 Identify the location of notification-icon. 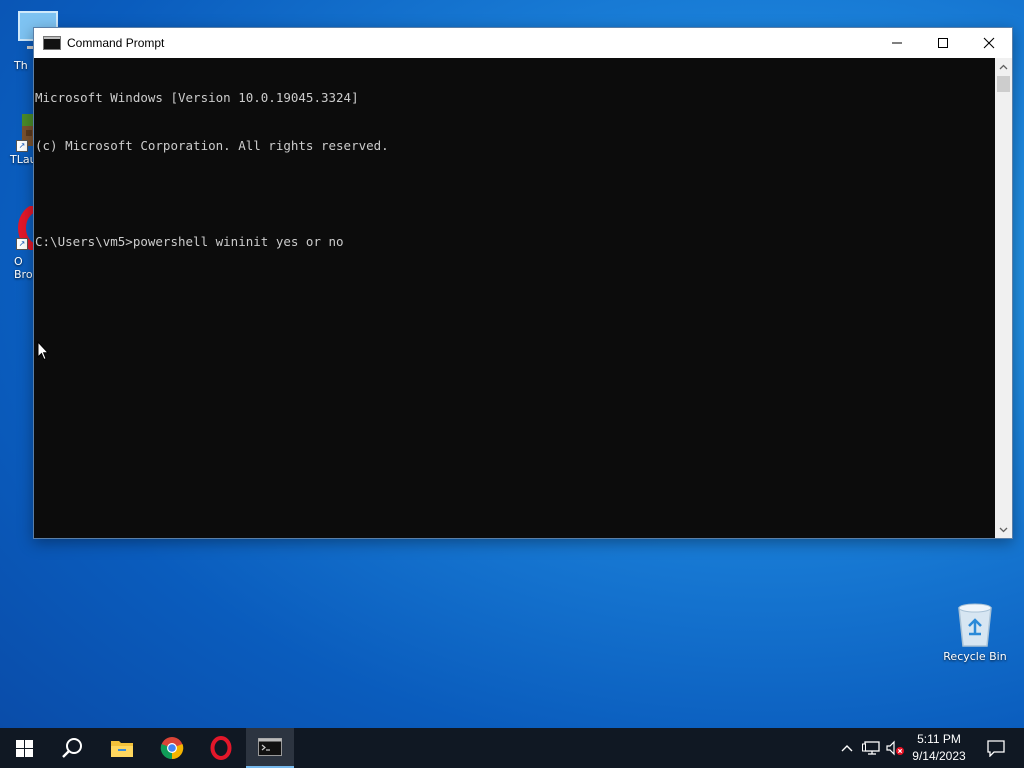
(996, 748).